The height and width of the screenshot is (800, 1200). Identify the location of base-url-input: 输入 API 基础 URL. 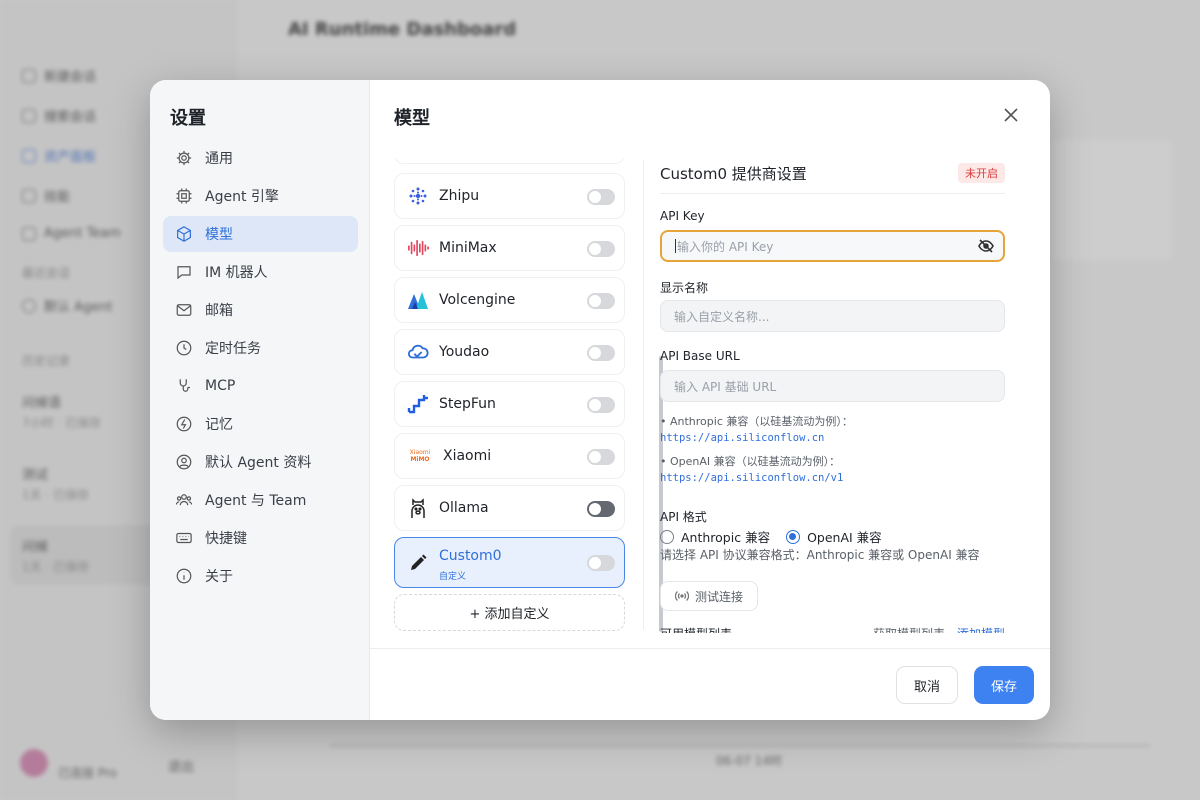
(832, 386).